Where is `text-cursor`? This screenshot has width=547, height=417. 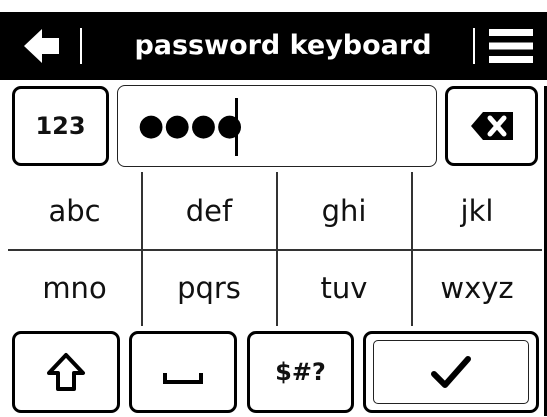
text-cursor is located at coordinates (236, 127).